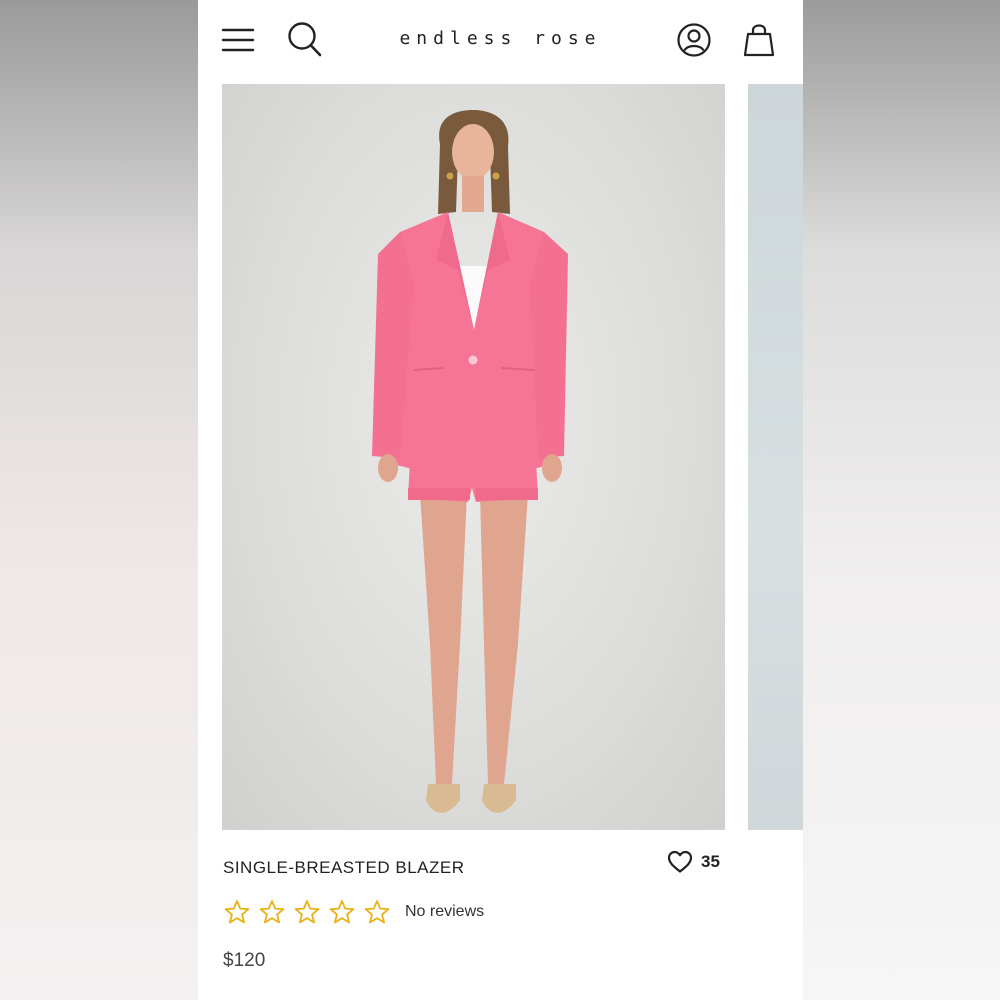 This screenshot has width=1000, height=1000. I want to click on menu-button, so click(238, 40).